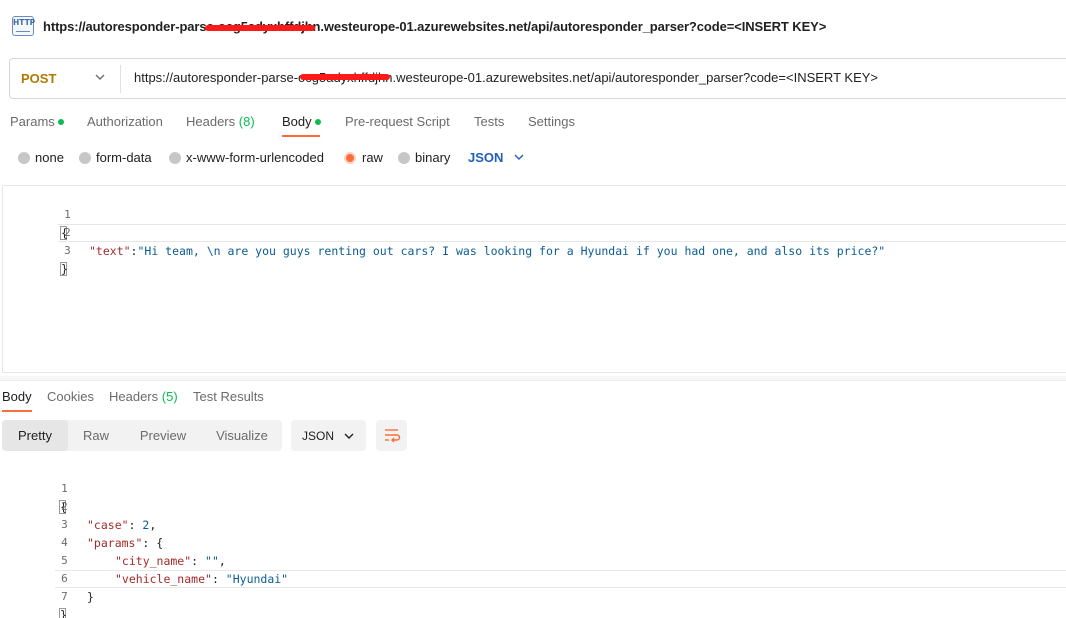 The height and width of the screenshot is (618, 1066). I want to click on radio-form-data, so click(85, 158).